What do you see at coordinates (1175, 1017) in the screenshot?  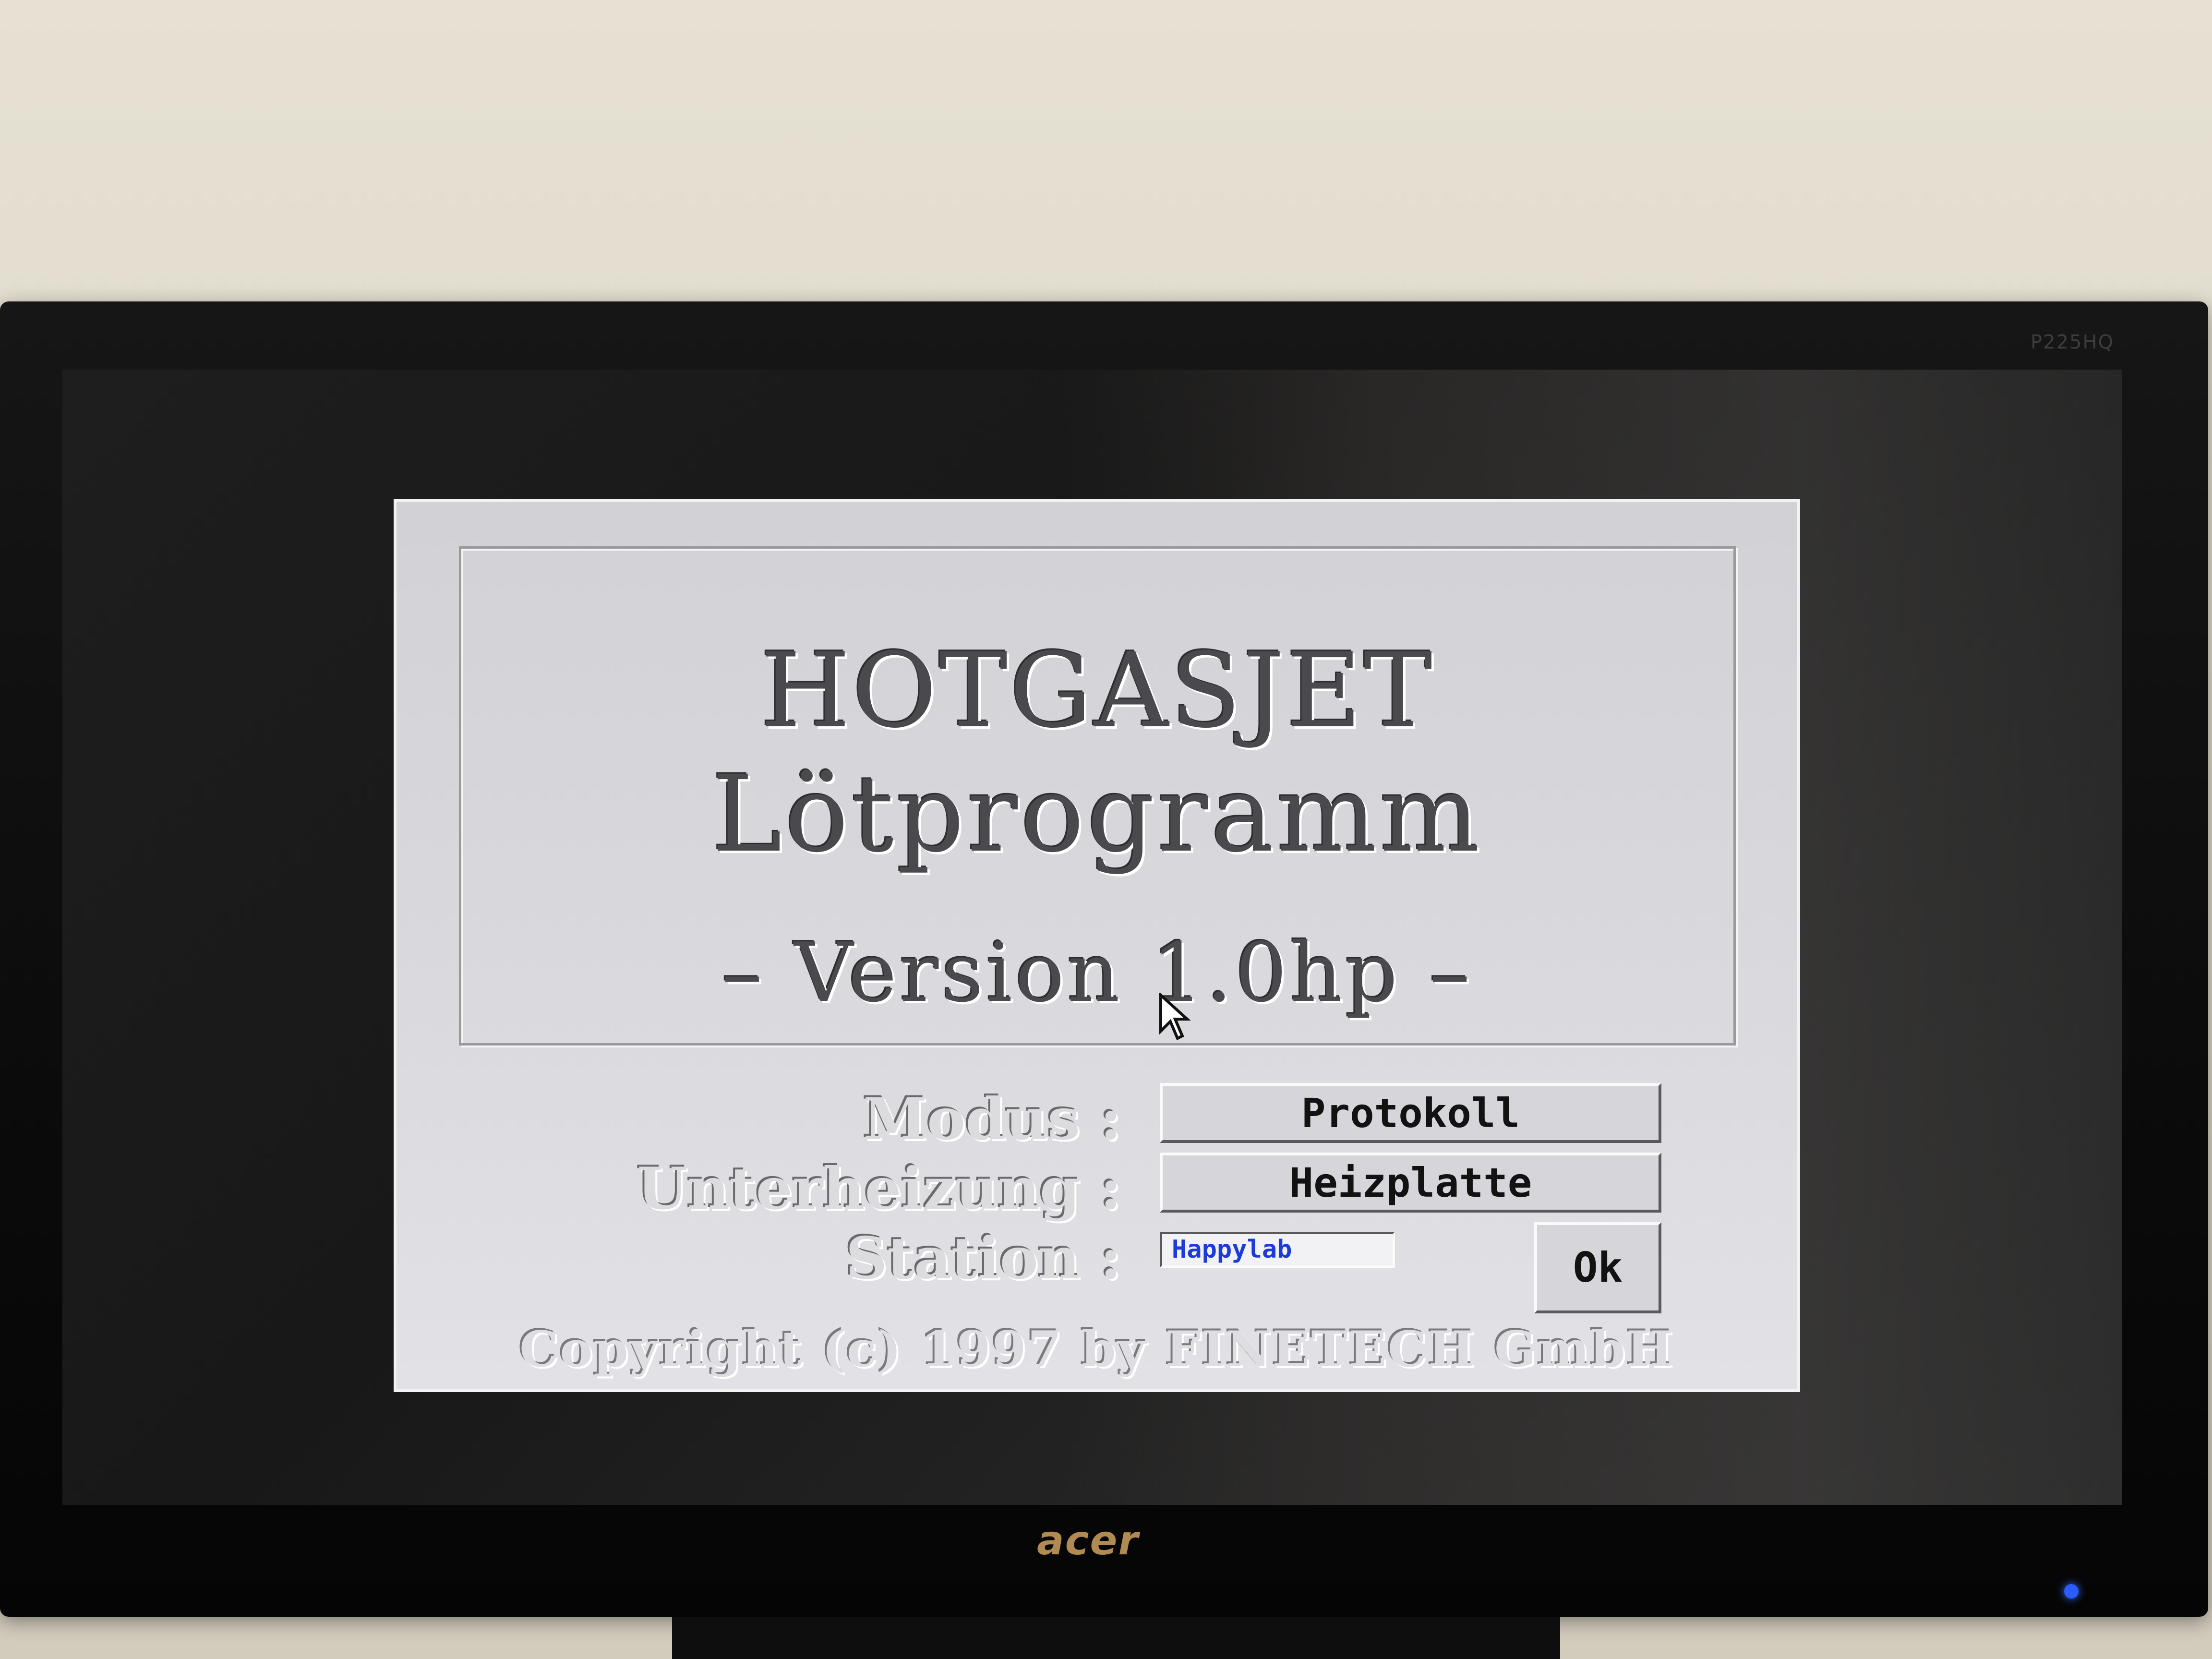 I see `mouse-cursor-icon` at bounding box center [1175, 1017].